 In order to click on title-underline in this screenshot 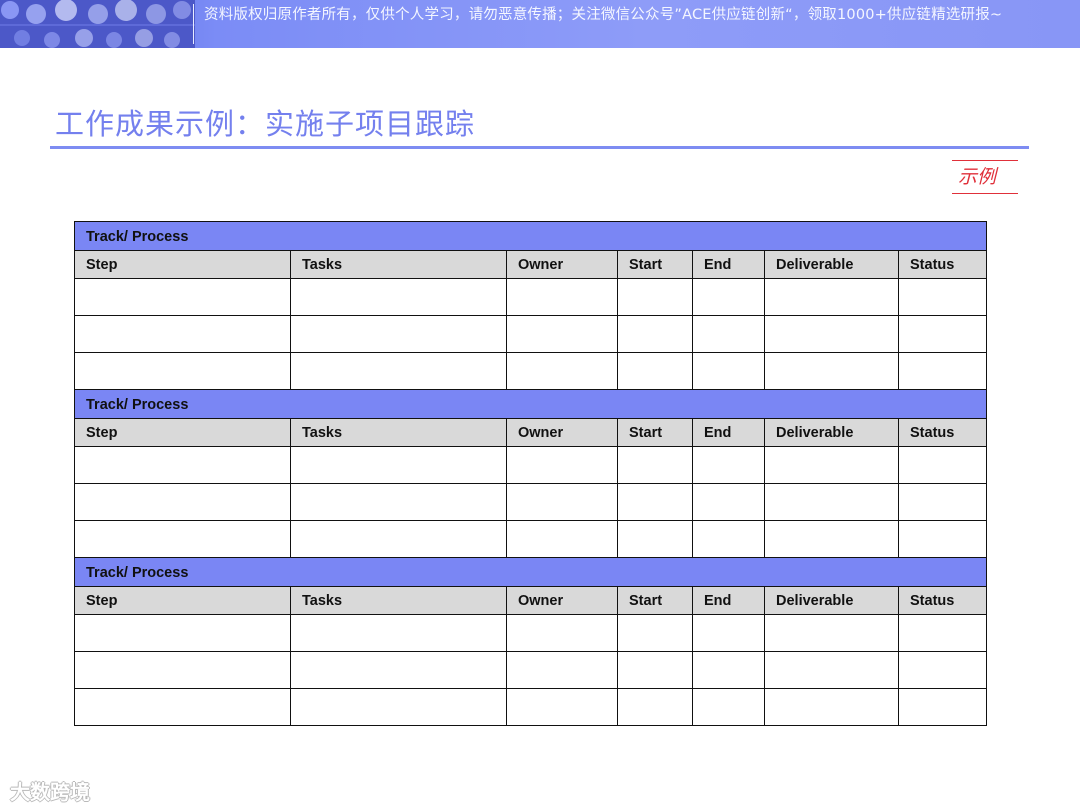, I will do `click(539, 147)`.